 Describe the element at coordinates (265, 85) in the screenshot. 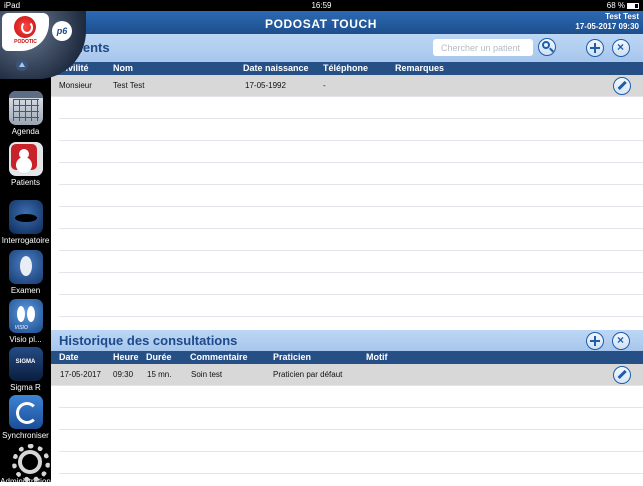

I see `cell-date-naissance: 17-05-1992` at that location.